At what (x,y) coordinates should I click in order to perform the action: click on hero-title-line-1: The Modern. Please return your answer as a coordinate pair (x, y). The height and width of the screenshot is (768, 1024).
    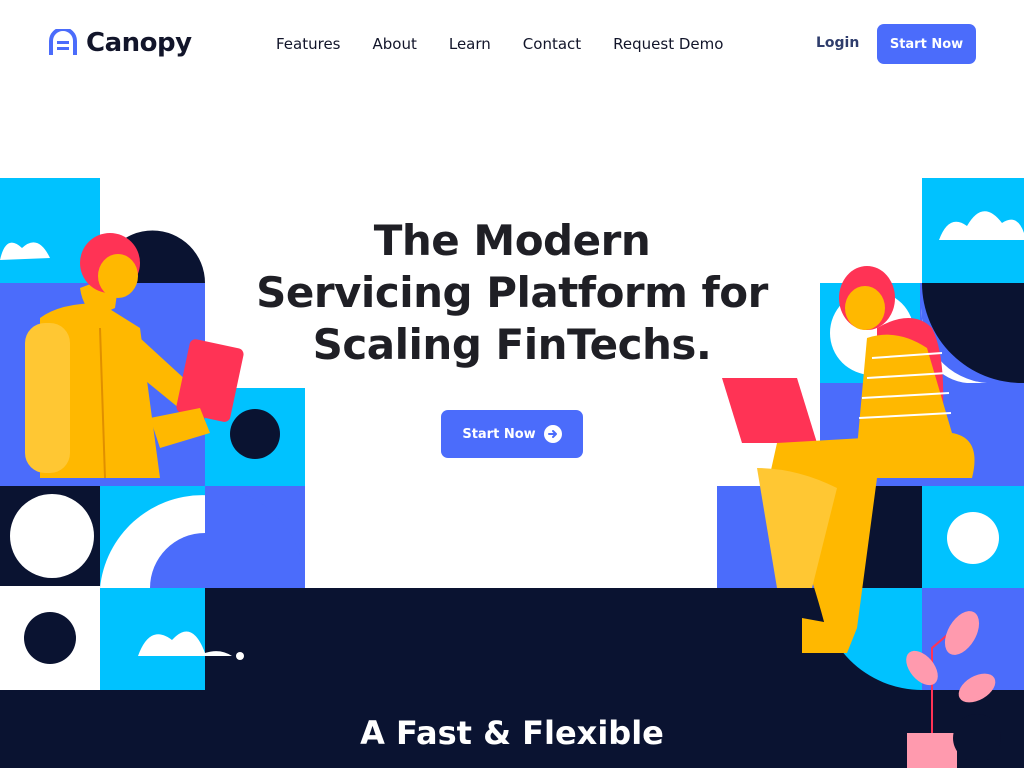
    Looking at the image, I should click on (512, 240).